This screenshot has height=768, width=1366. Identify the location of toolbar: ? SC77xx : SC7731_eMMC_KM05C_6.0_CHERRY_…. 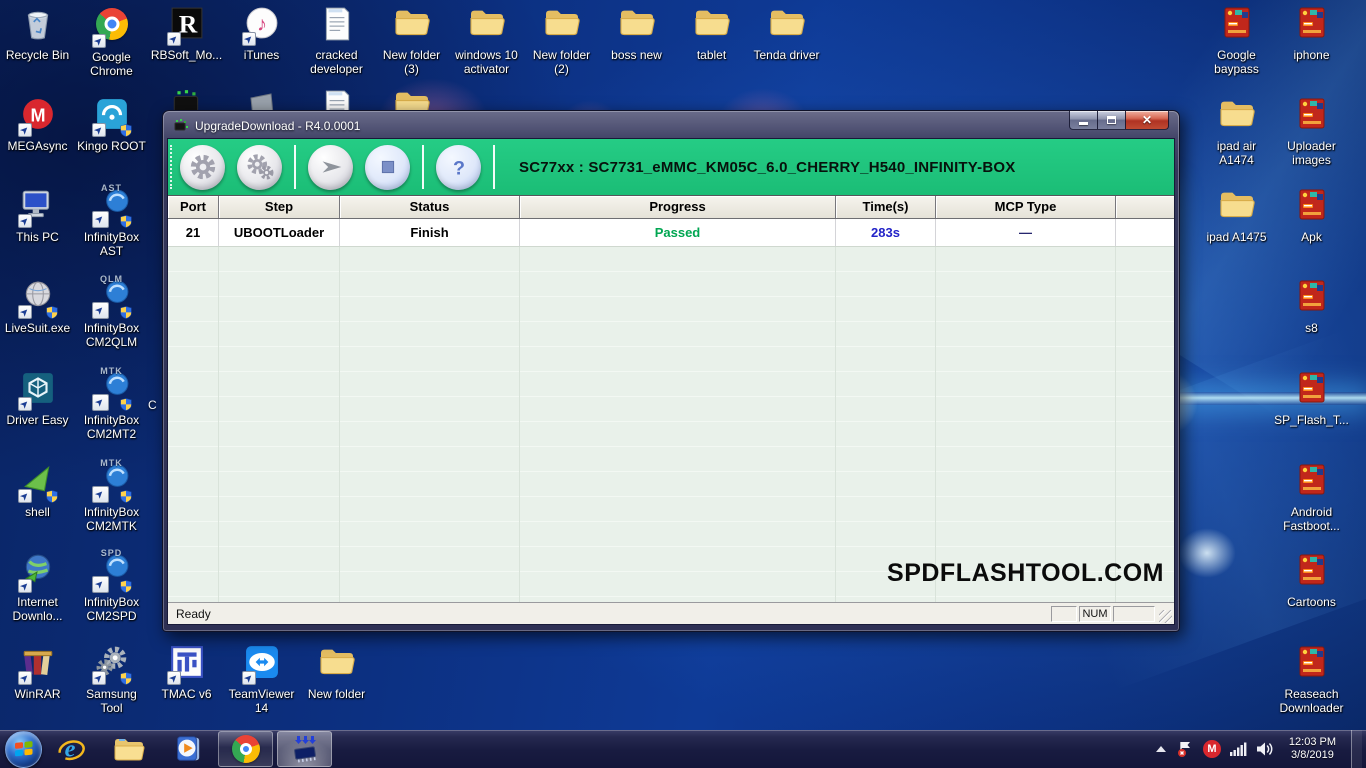
(671, 167).